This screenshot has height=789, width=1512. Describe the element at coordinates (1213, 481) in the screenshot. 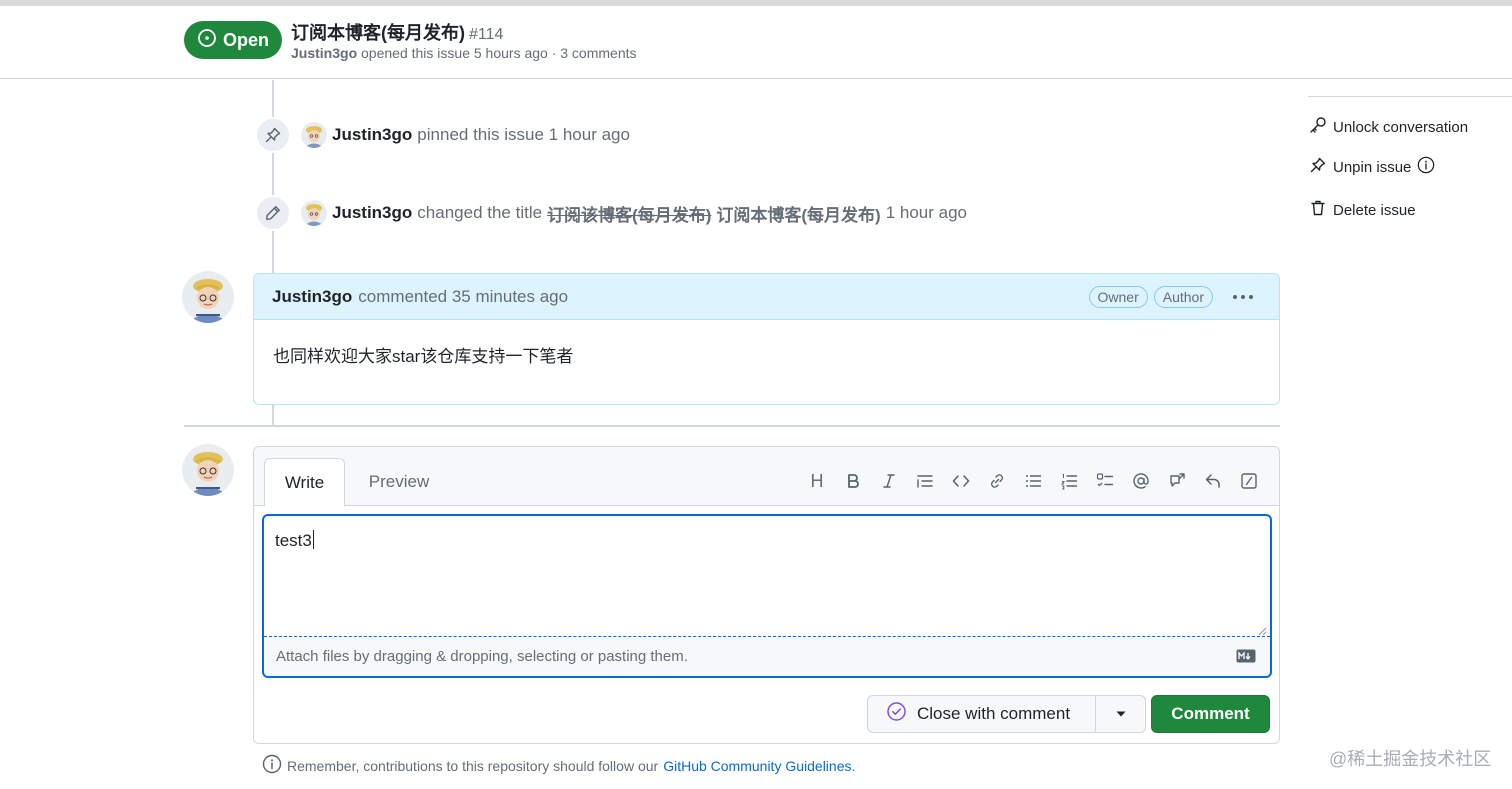

I see `reply-icon` at that location.